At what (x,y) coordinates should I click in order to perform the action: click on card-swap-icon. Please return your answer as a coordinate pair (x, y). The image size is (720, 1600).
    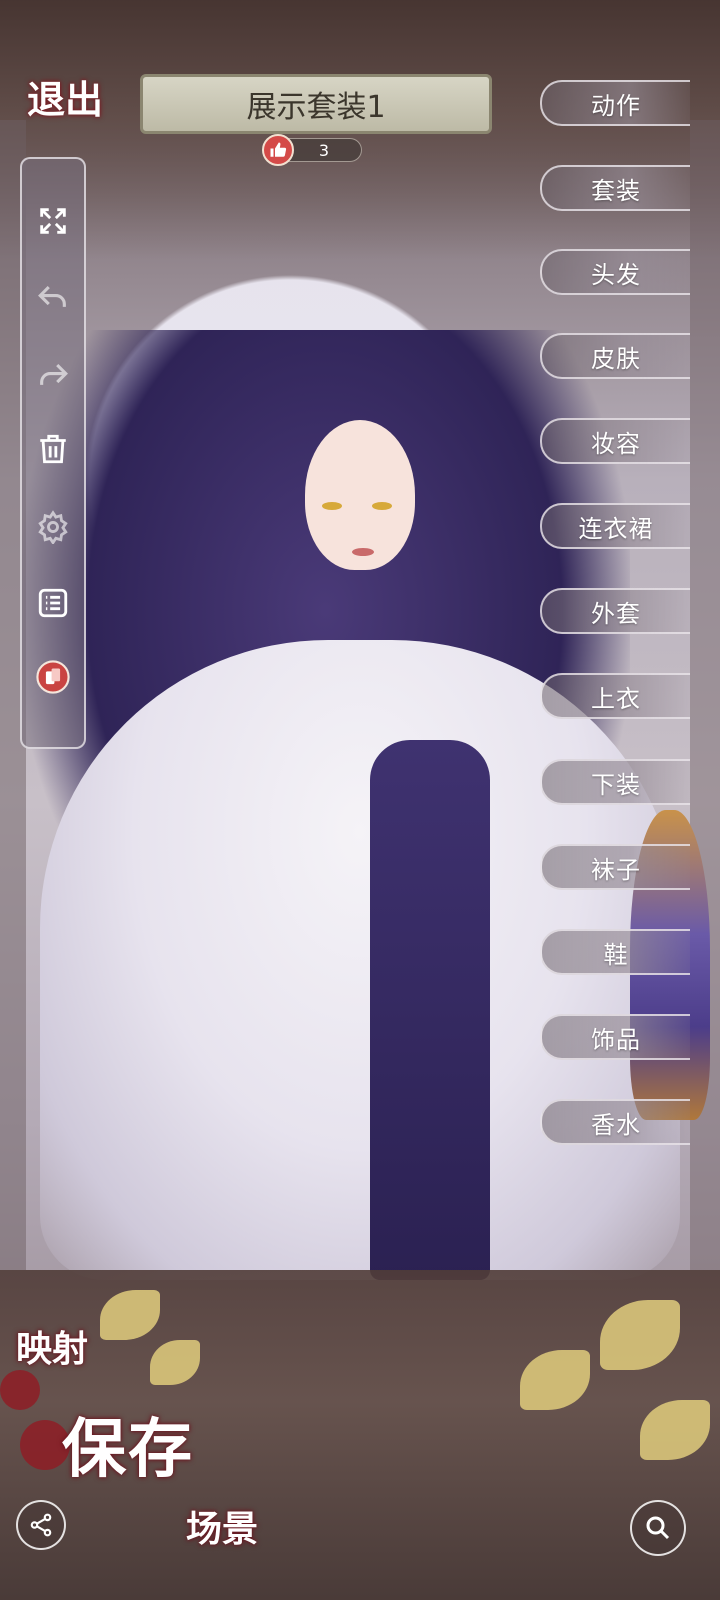
    Looking at the image, I should click on (53, 677).